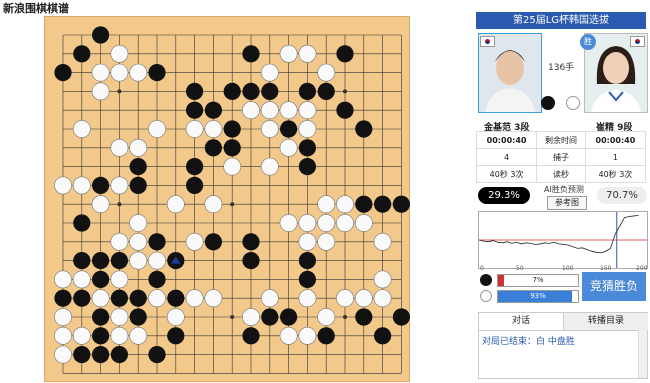  What do you see at coordinates (605, 321) in the screenshot?
I see `tab-broadcast-list: 转播目录` at bounding box center [605, 321].